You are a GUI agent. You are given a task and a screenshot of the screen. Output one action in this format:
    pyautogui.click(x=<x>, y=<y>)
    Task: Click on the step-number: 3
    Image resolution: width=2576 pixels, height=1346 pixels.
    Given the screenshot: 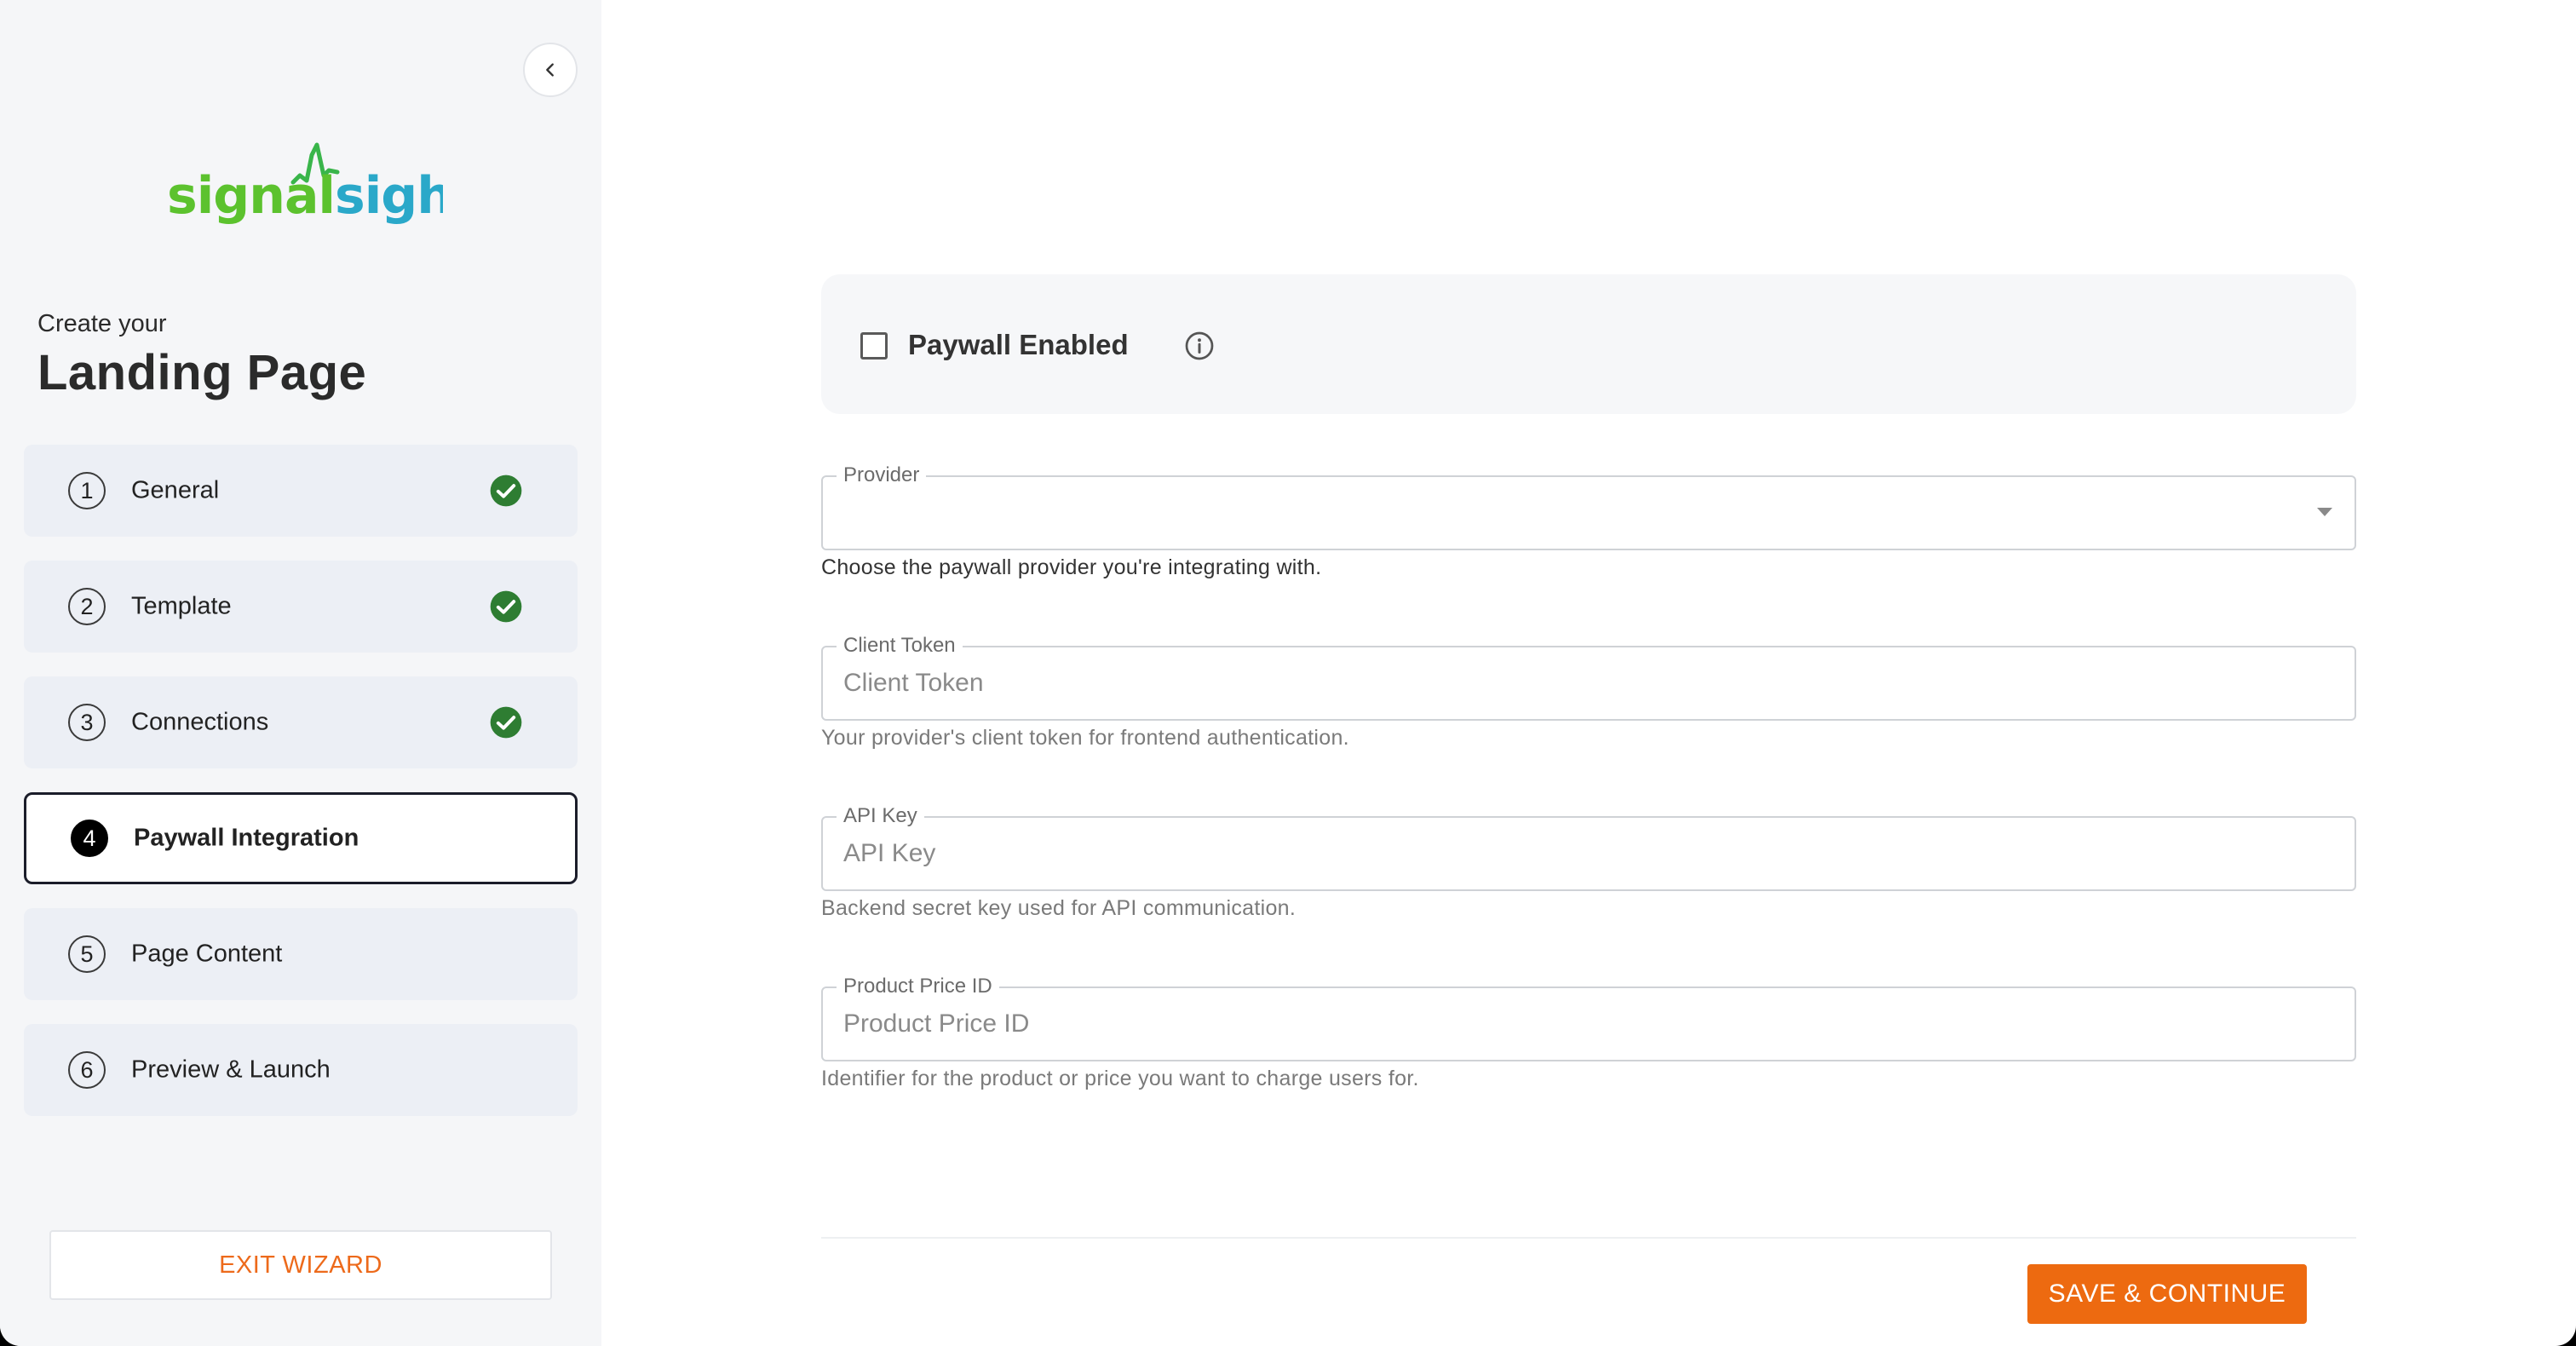 What is the action you would take?
    pyautogui.click(x=87, y=722)
    